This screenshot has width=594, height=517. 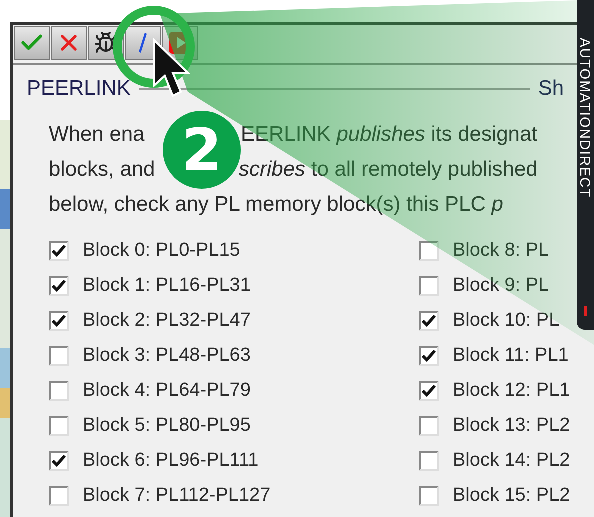 I want to click on block-label: Block 9: PL, so click(x=501, y=286).